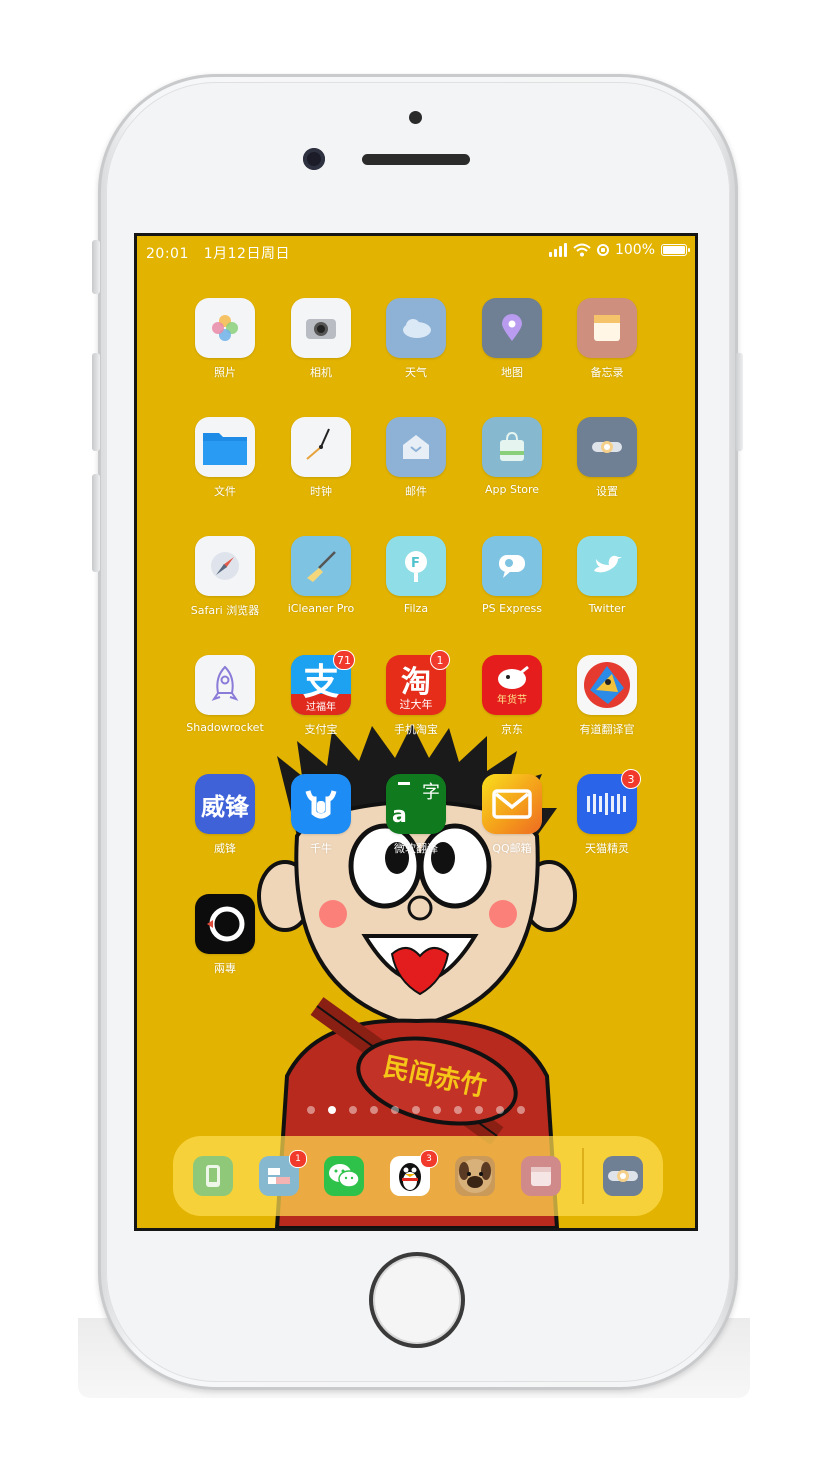 The height and width of the screenshot is (1473, 829). I want to click on app-label: 时钟, so click(321, 491).